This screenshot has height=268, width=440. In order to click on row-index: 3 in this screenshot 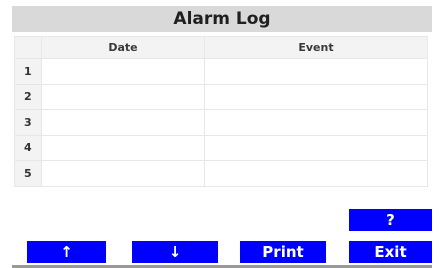, I will do `click(28, 122)`.